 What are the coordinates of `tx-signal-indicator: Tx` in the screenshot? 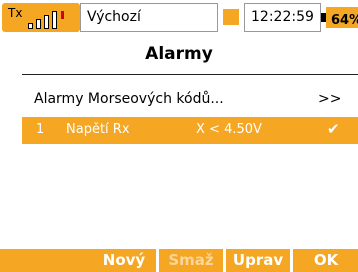 It's located at (41, 17).